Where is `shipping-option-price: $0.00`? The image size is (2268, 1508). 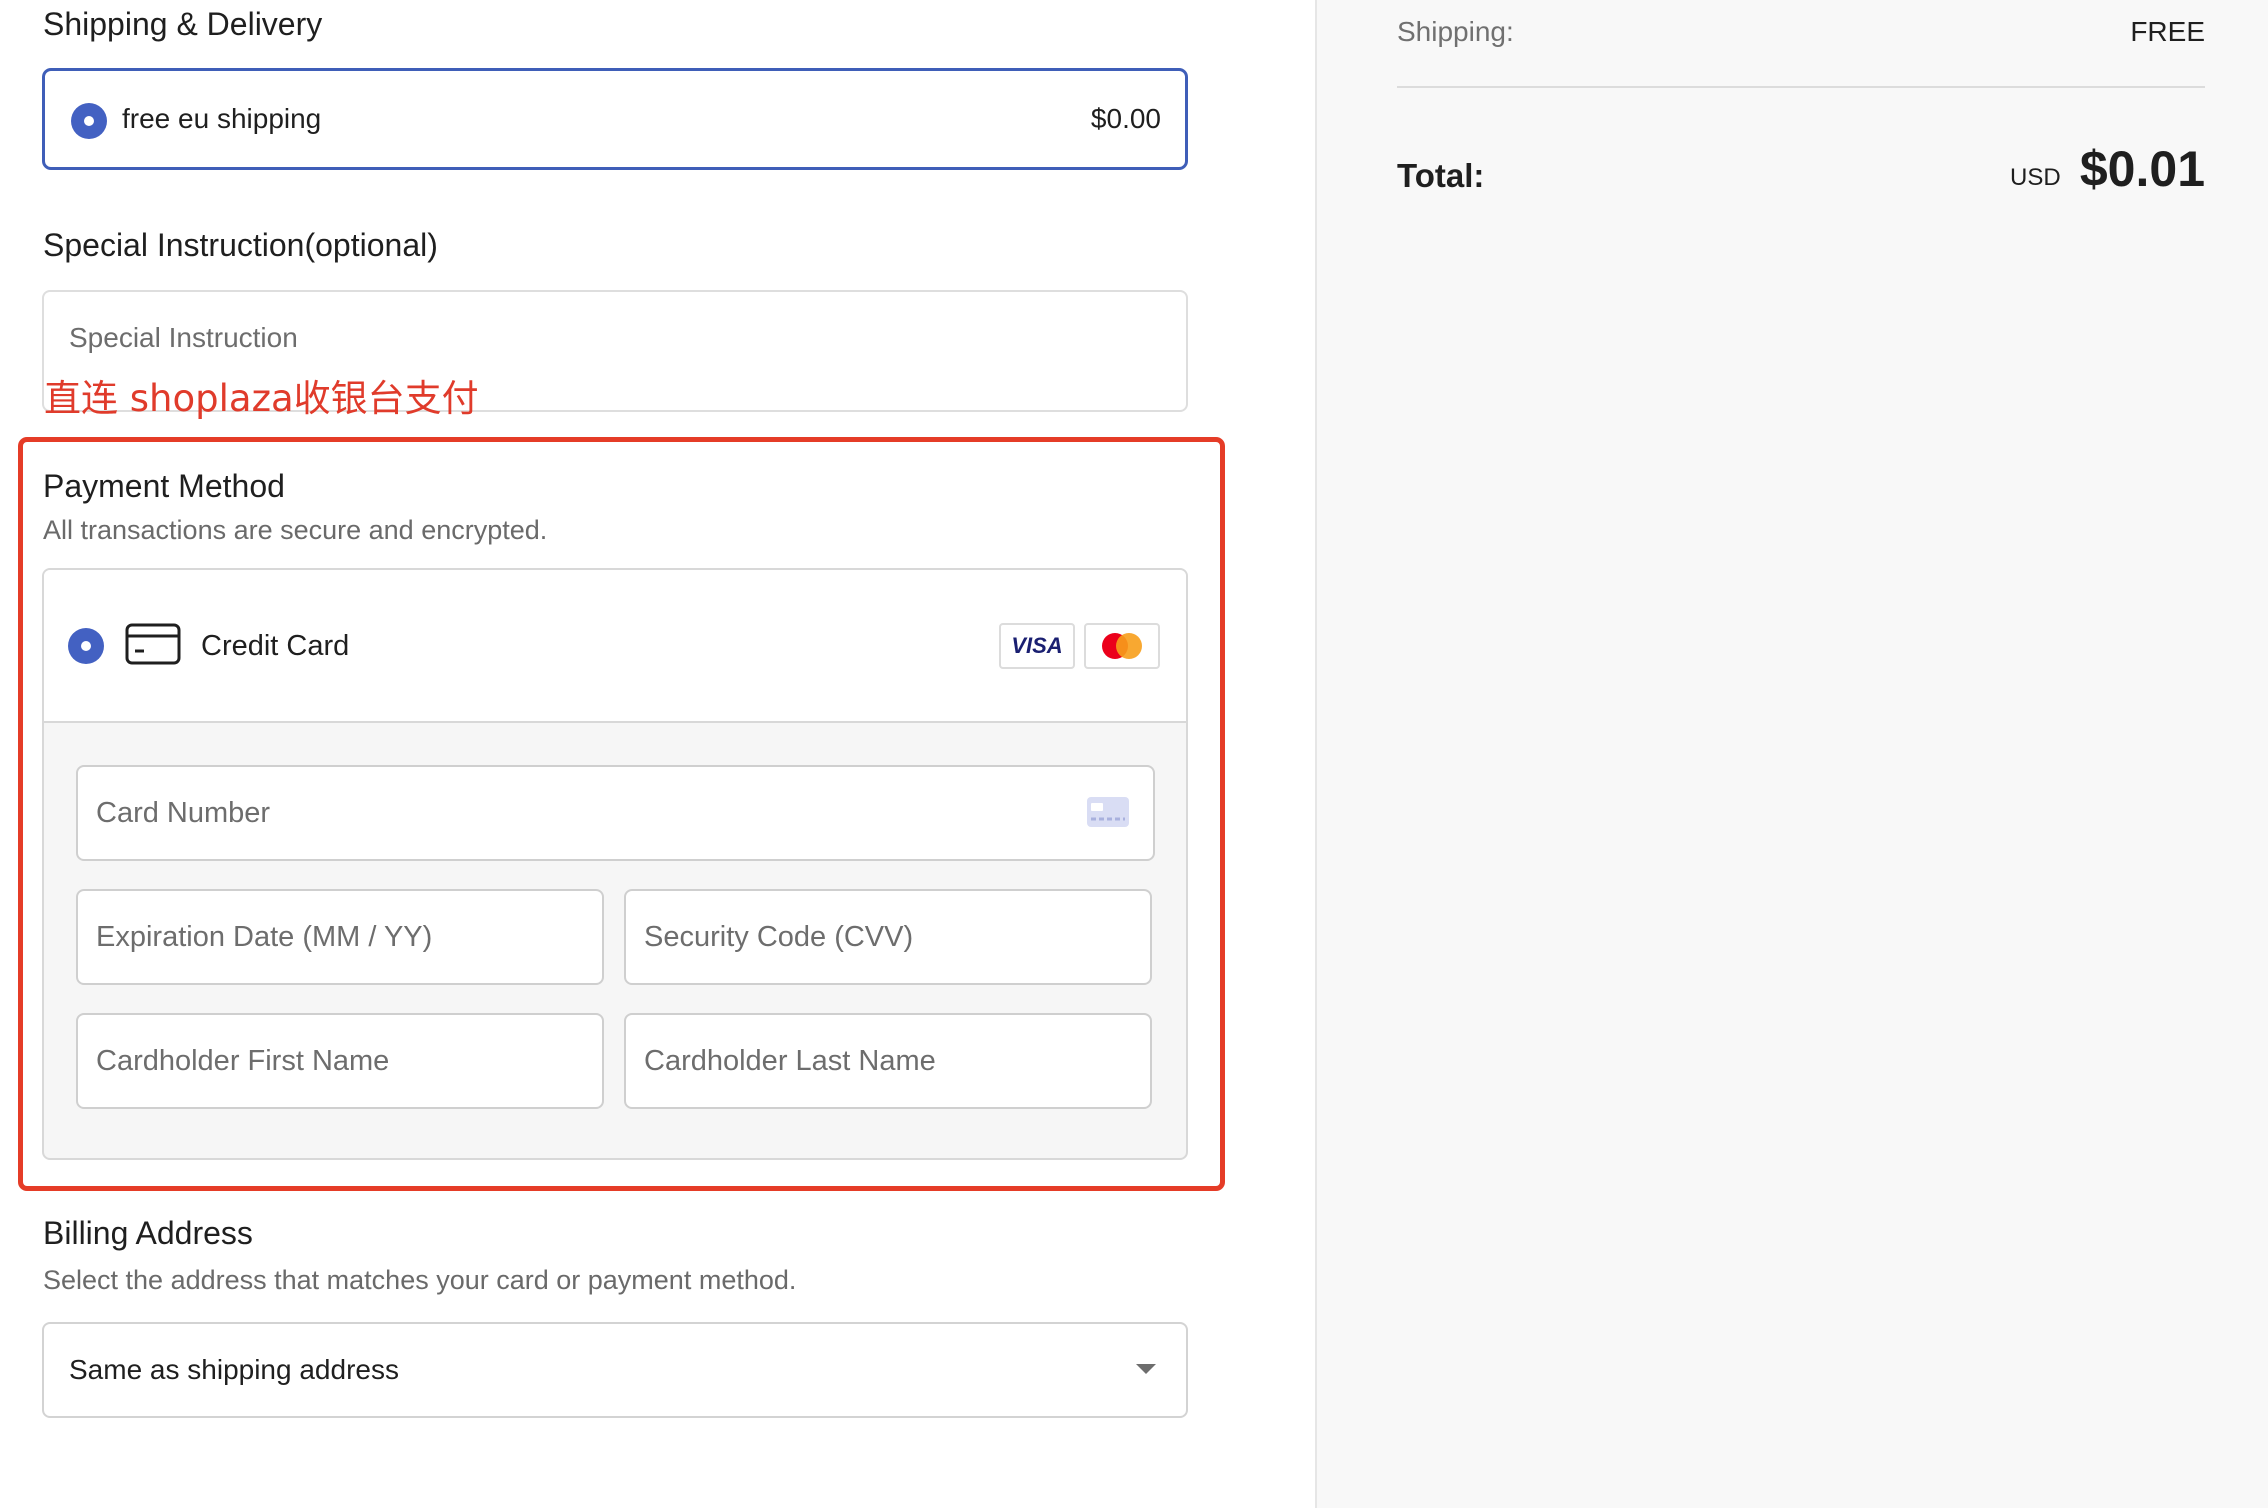 shipping-option-price: $0.00 is located at coordinates (1125, 118).